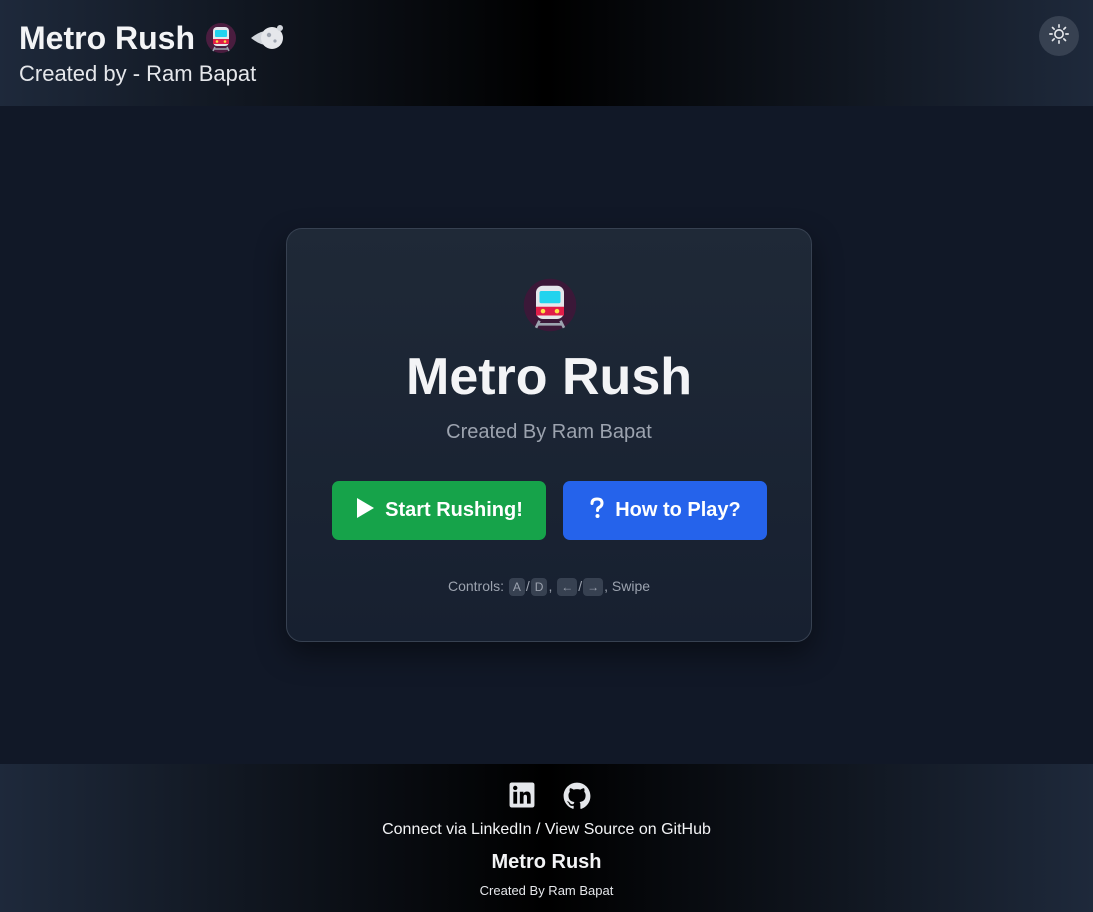 The height and width of the screenshot is (912, 1093). Describe the element at coordinates (550, 795) in the screenshot. I see `social-links` at that location.